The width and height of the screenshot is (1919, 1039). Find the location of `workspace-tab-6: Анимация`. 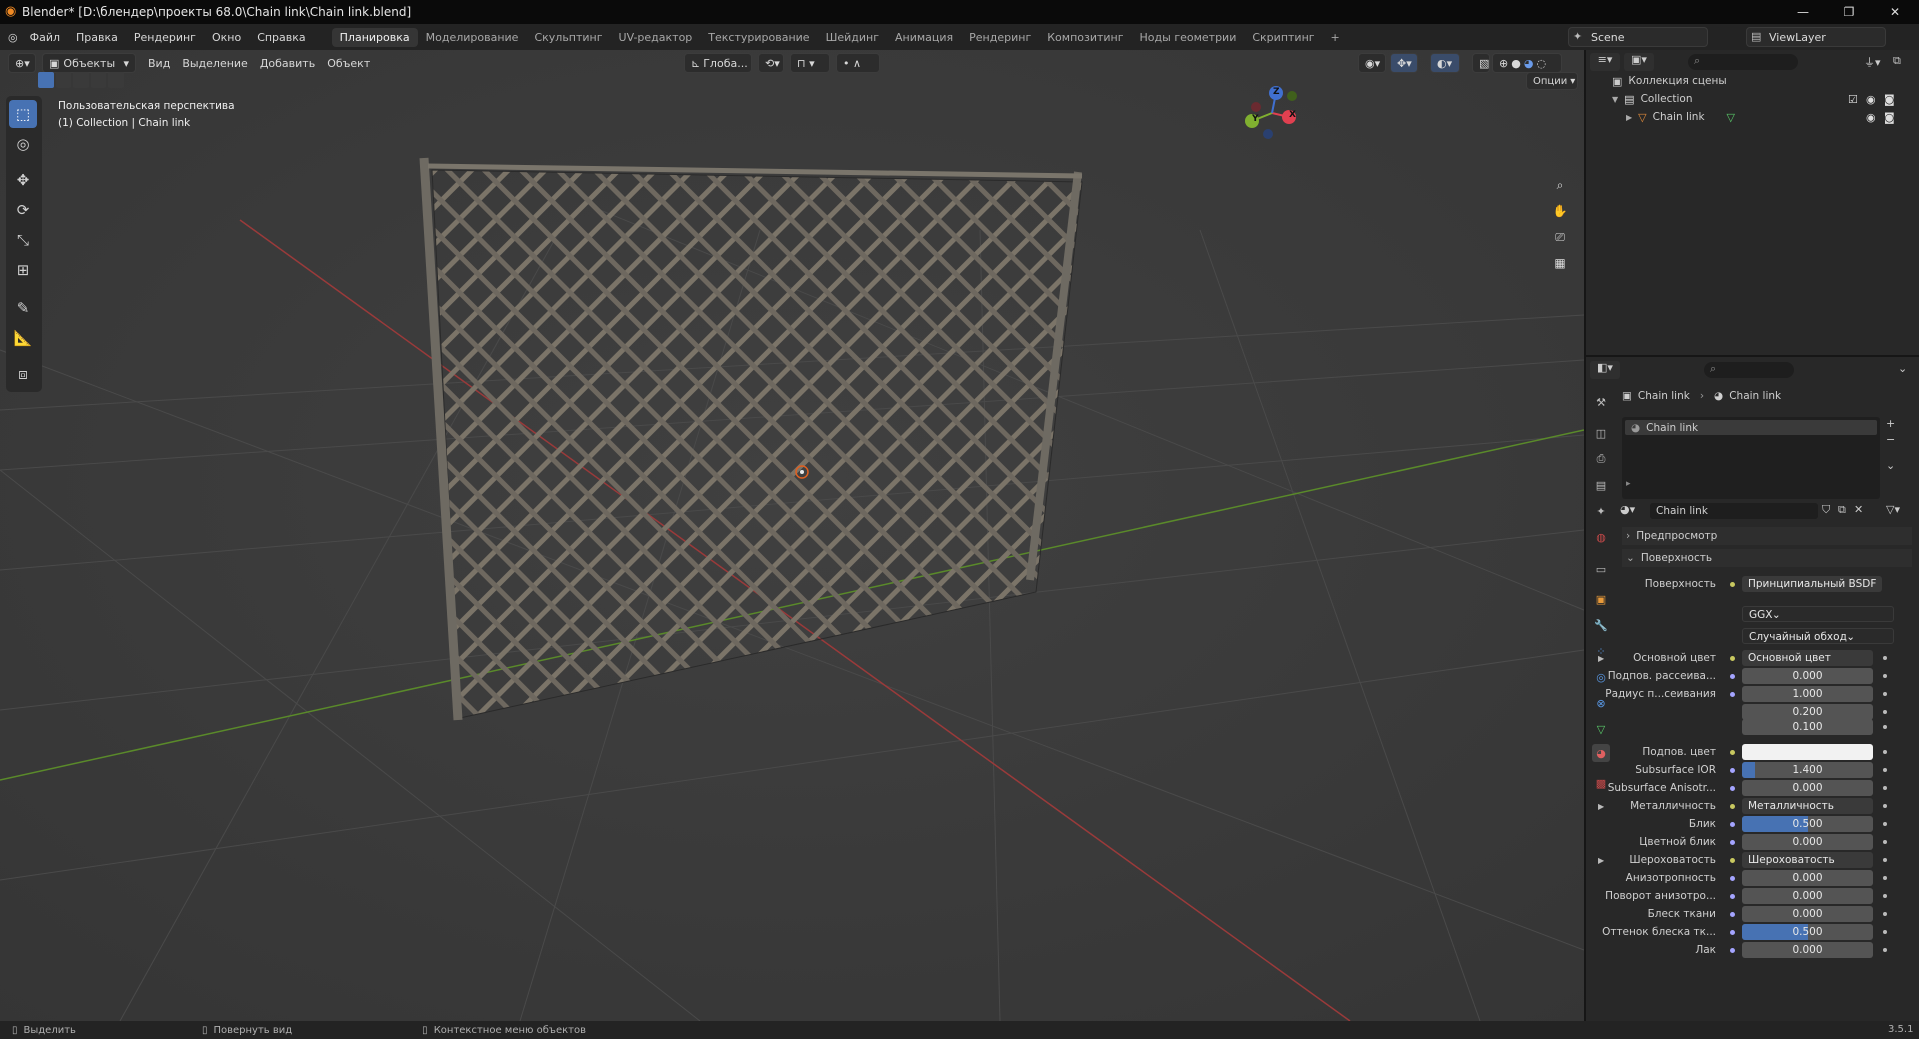

workspace-tab-6: Анимация is located at coordinates (924, 37).